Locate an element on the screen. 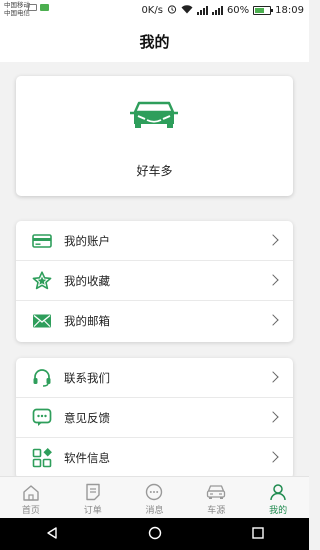 This screenshot has width=320, height=550. tab-messages: 消息 is located at coordinates (155, 497).